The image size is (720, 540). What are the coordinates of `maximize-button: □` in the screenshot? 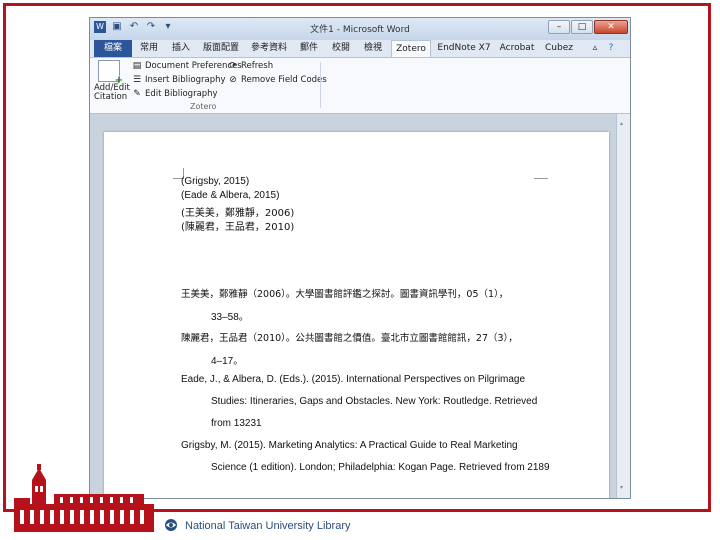 It's located at (582, 27).